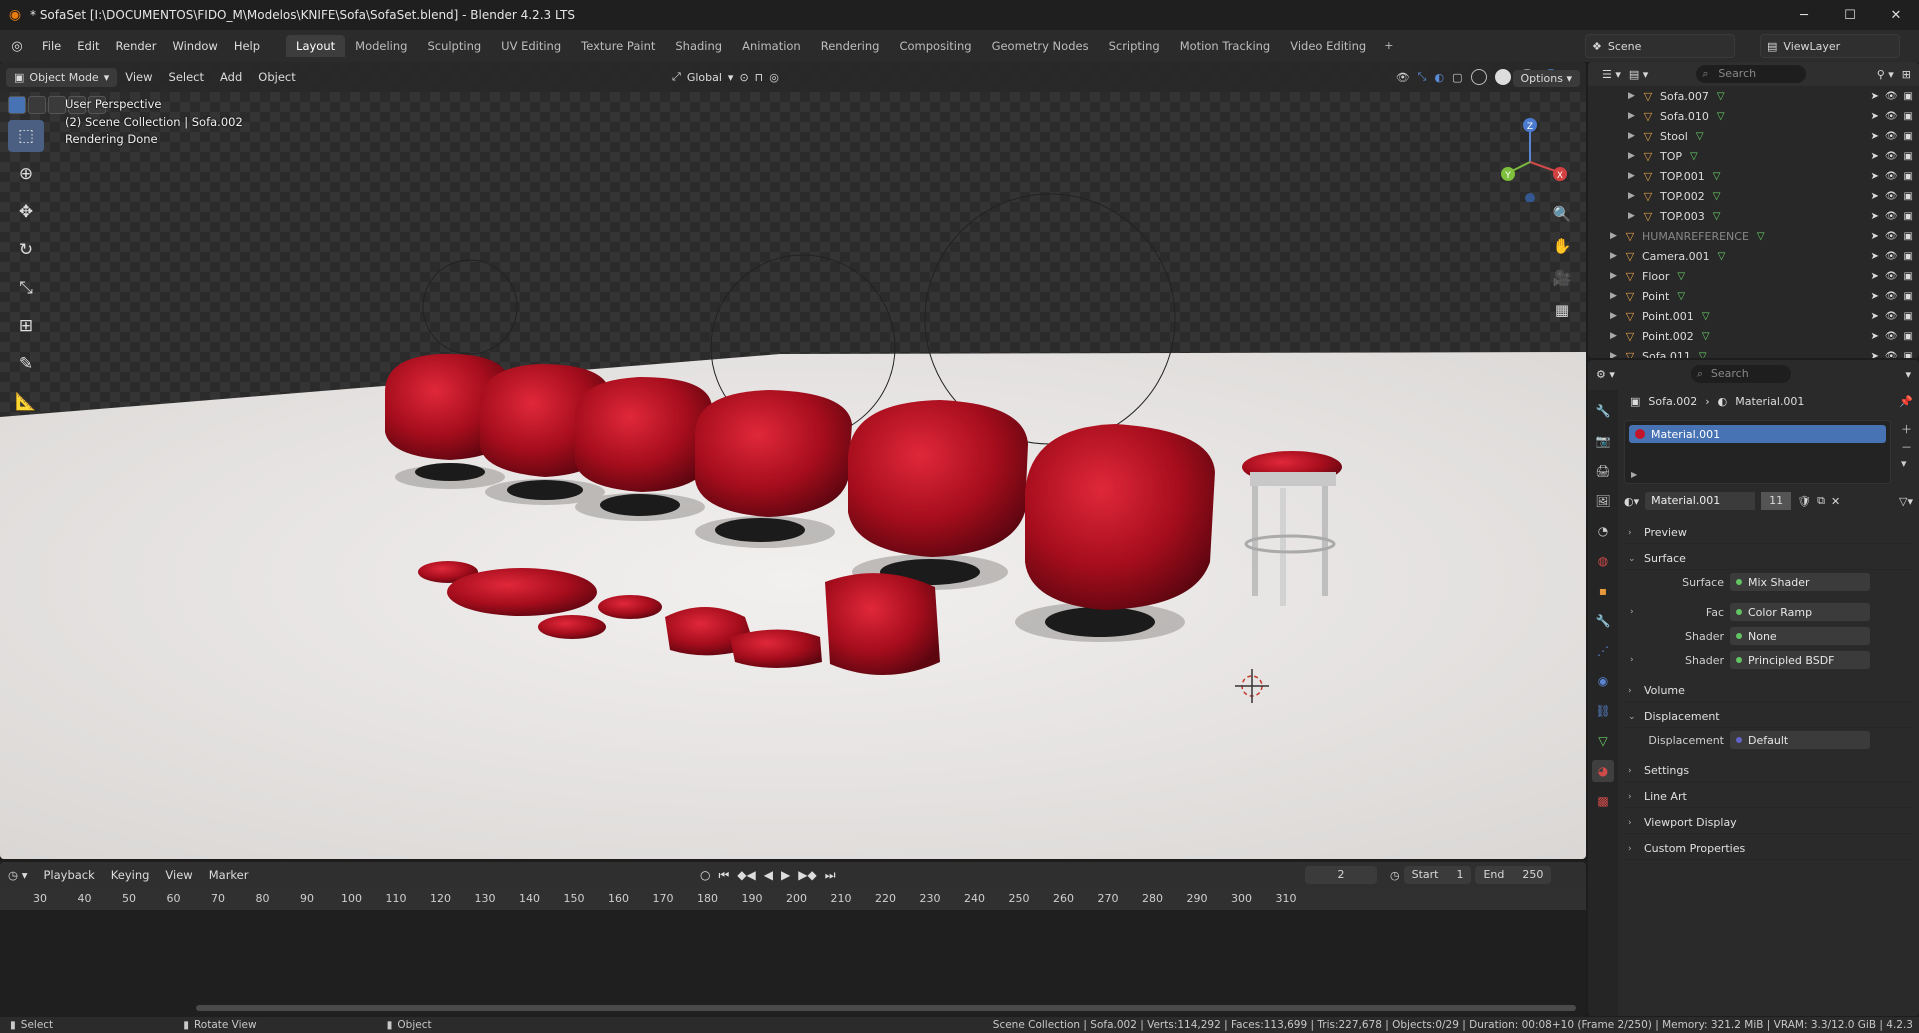 Image resolution: width=1919 pixels, height=1033 pixels. I want to click on menu-help: Help, so click(247, 46).